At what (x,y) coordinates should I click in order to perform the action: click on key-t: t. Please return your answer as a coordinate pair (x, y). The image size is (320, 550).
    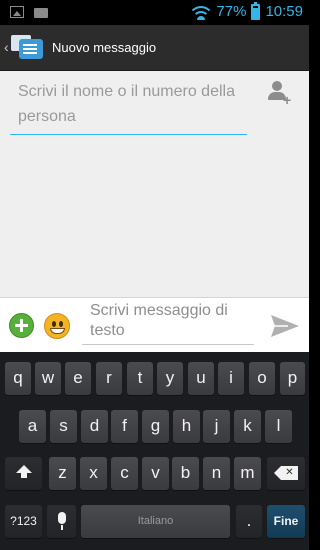
    Looking at the image, I should click on (140, 378).